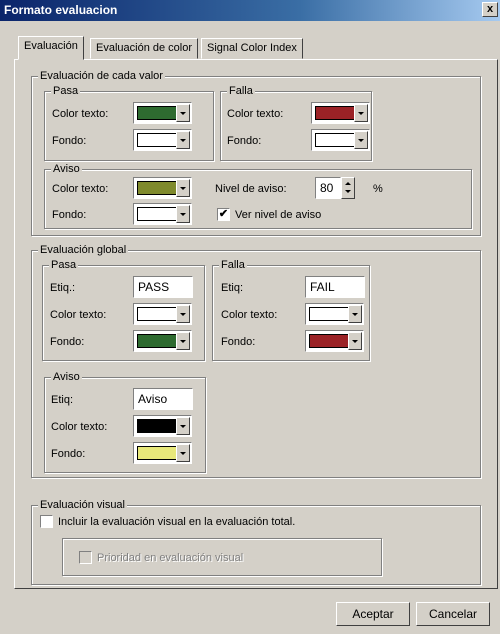 The height and width of the screenshot is (634, 500). What do you see at coordinates (46, 521) in the screenshot?
I see `include-visual-checkbox` at bounding box center [46, 521].